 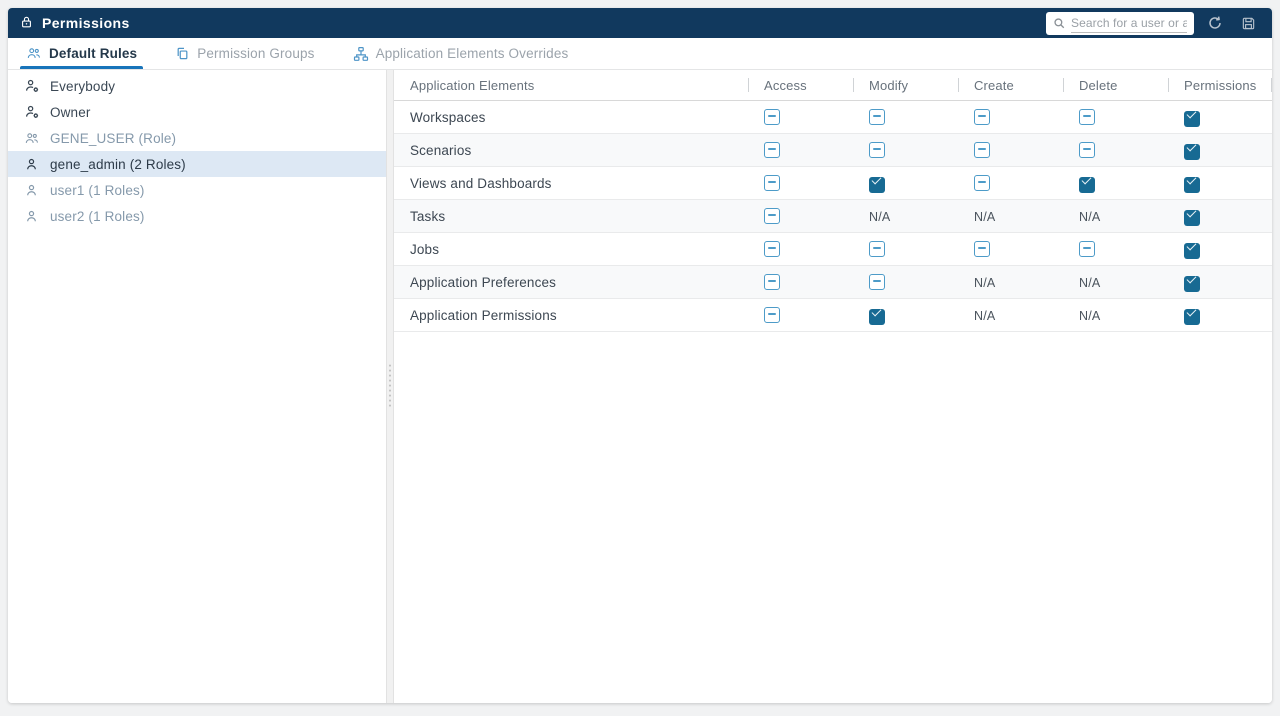 What do you see at coordinates (197, 216) in the screenshot?
I see `sidebar-item-user2-1-roles: user2 (1 Roles)` at bounding box center [197, 216].